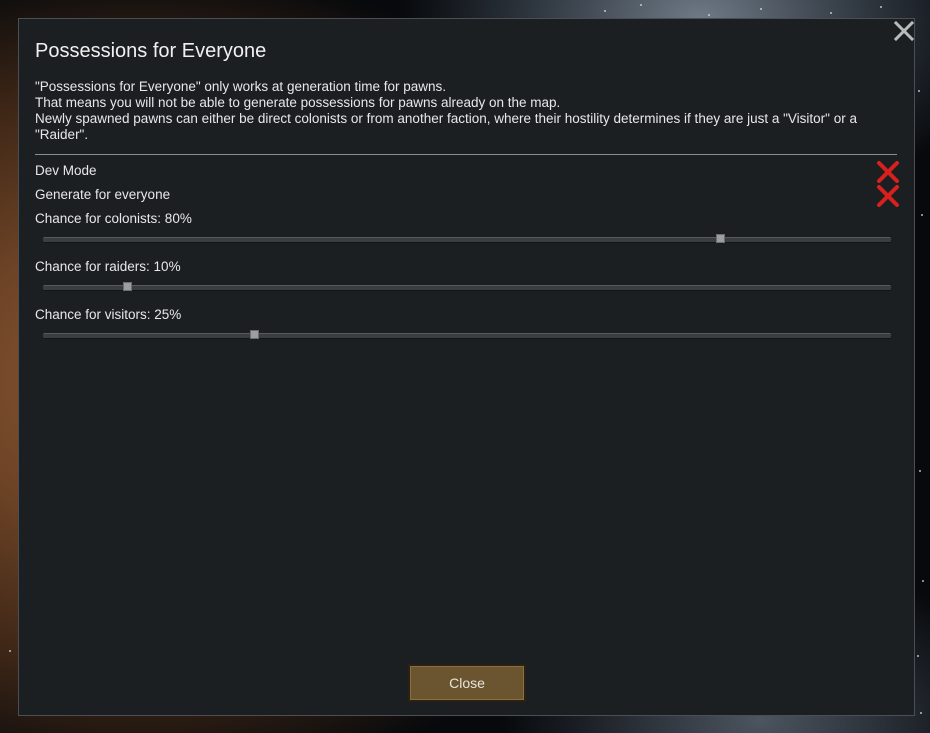  Describe the element at coordinates (151, 51) in the screenshot. I see `dialog-title: Possessions for Everyone` at that location.